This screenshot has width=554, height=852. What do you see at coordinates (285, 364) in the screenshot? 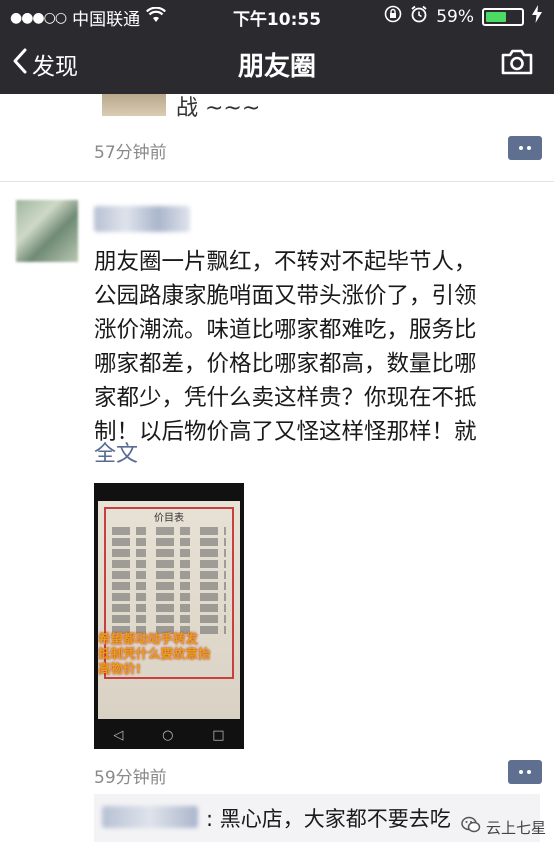
I see `post-text-line: 哪家都差，价格比哪家都高，数量比哪` at bounding box center [285, 364].